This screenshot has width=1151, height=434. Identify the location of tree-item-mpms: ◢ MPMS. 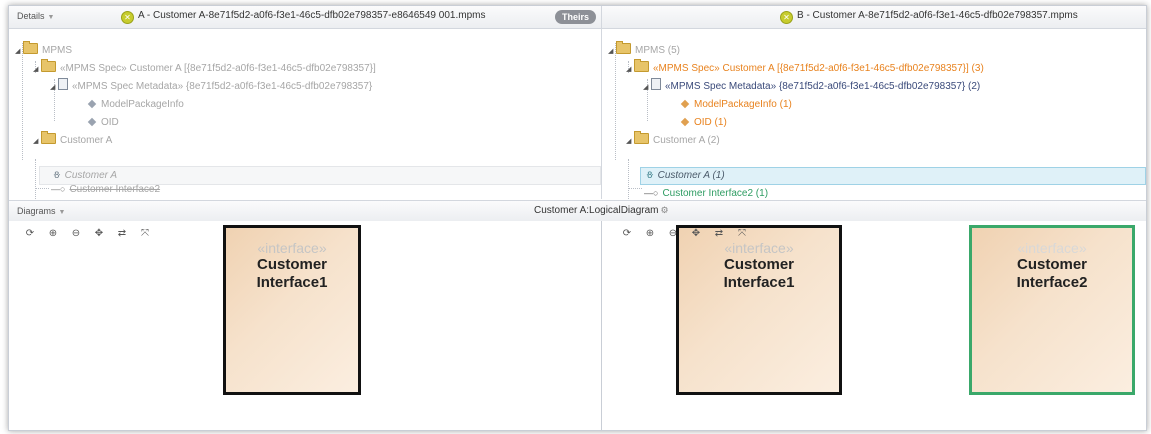
(43, 51).